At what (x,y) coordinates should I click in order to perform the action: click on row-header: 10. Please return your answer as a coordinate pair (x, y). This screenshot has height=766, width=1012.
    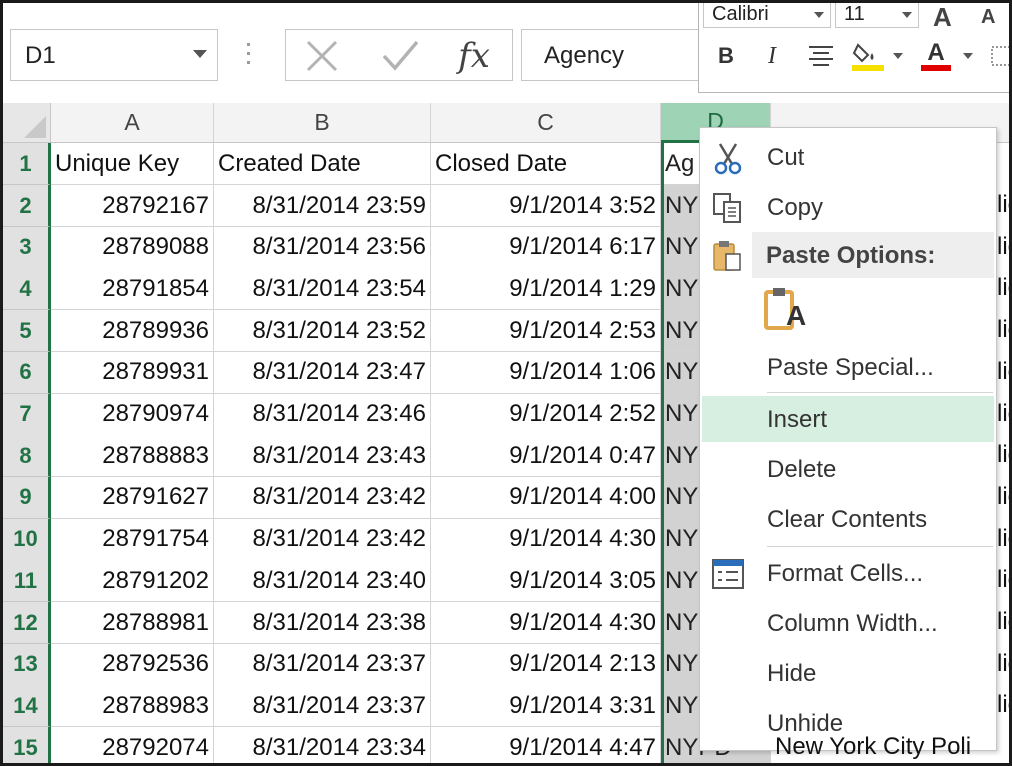
    Looking at the image, I should click on (27, 539).